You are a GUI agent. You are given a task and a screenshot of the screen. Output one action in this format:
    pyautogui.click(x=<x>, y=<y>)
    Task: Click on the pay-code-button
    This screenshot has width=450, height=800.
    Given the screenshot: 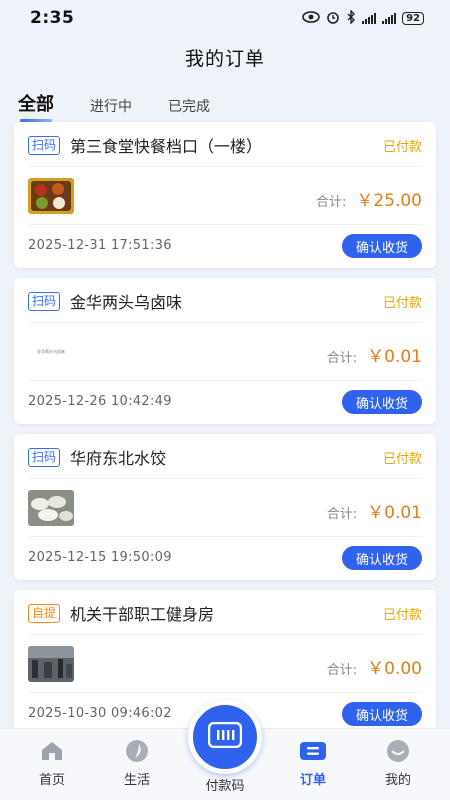 What is the action you would take?
    pyautogui.click(x=225, y=737)
    